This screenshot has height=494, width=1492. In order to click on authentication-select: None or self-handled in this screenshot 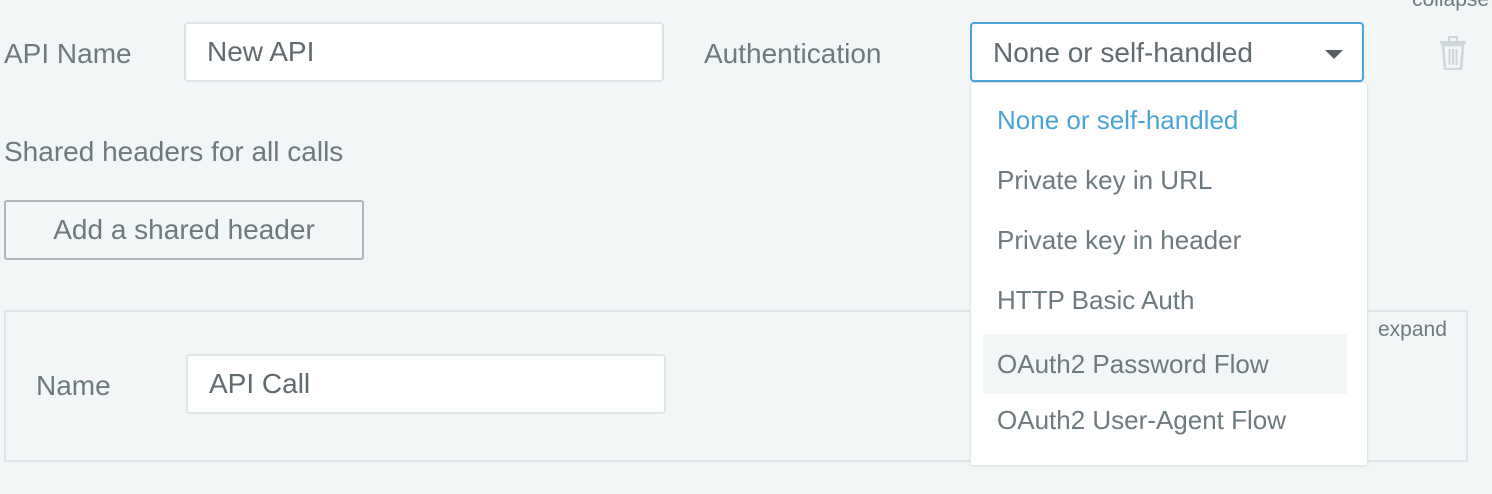, I will do `click(1167, 52)`.